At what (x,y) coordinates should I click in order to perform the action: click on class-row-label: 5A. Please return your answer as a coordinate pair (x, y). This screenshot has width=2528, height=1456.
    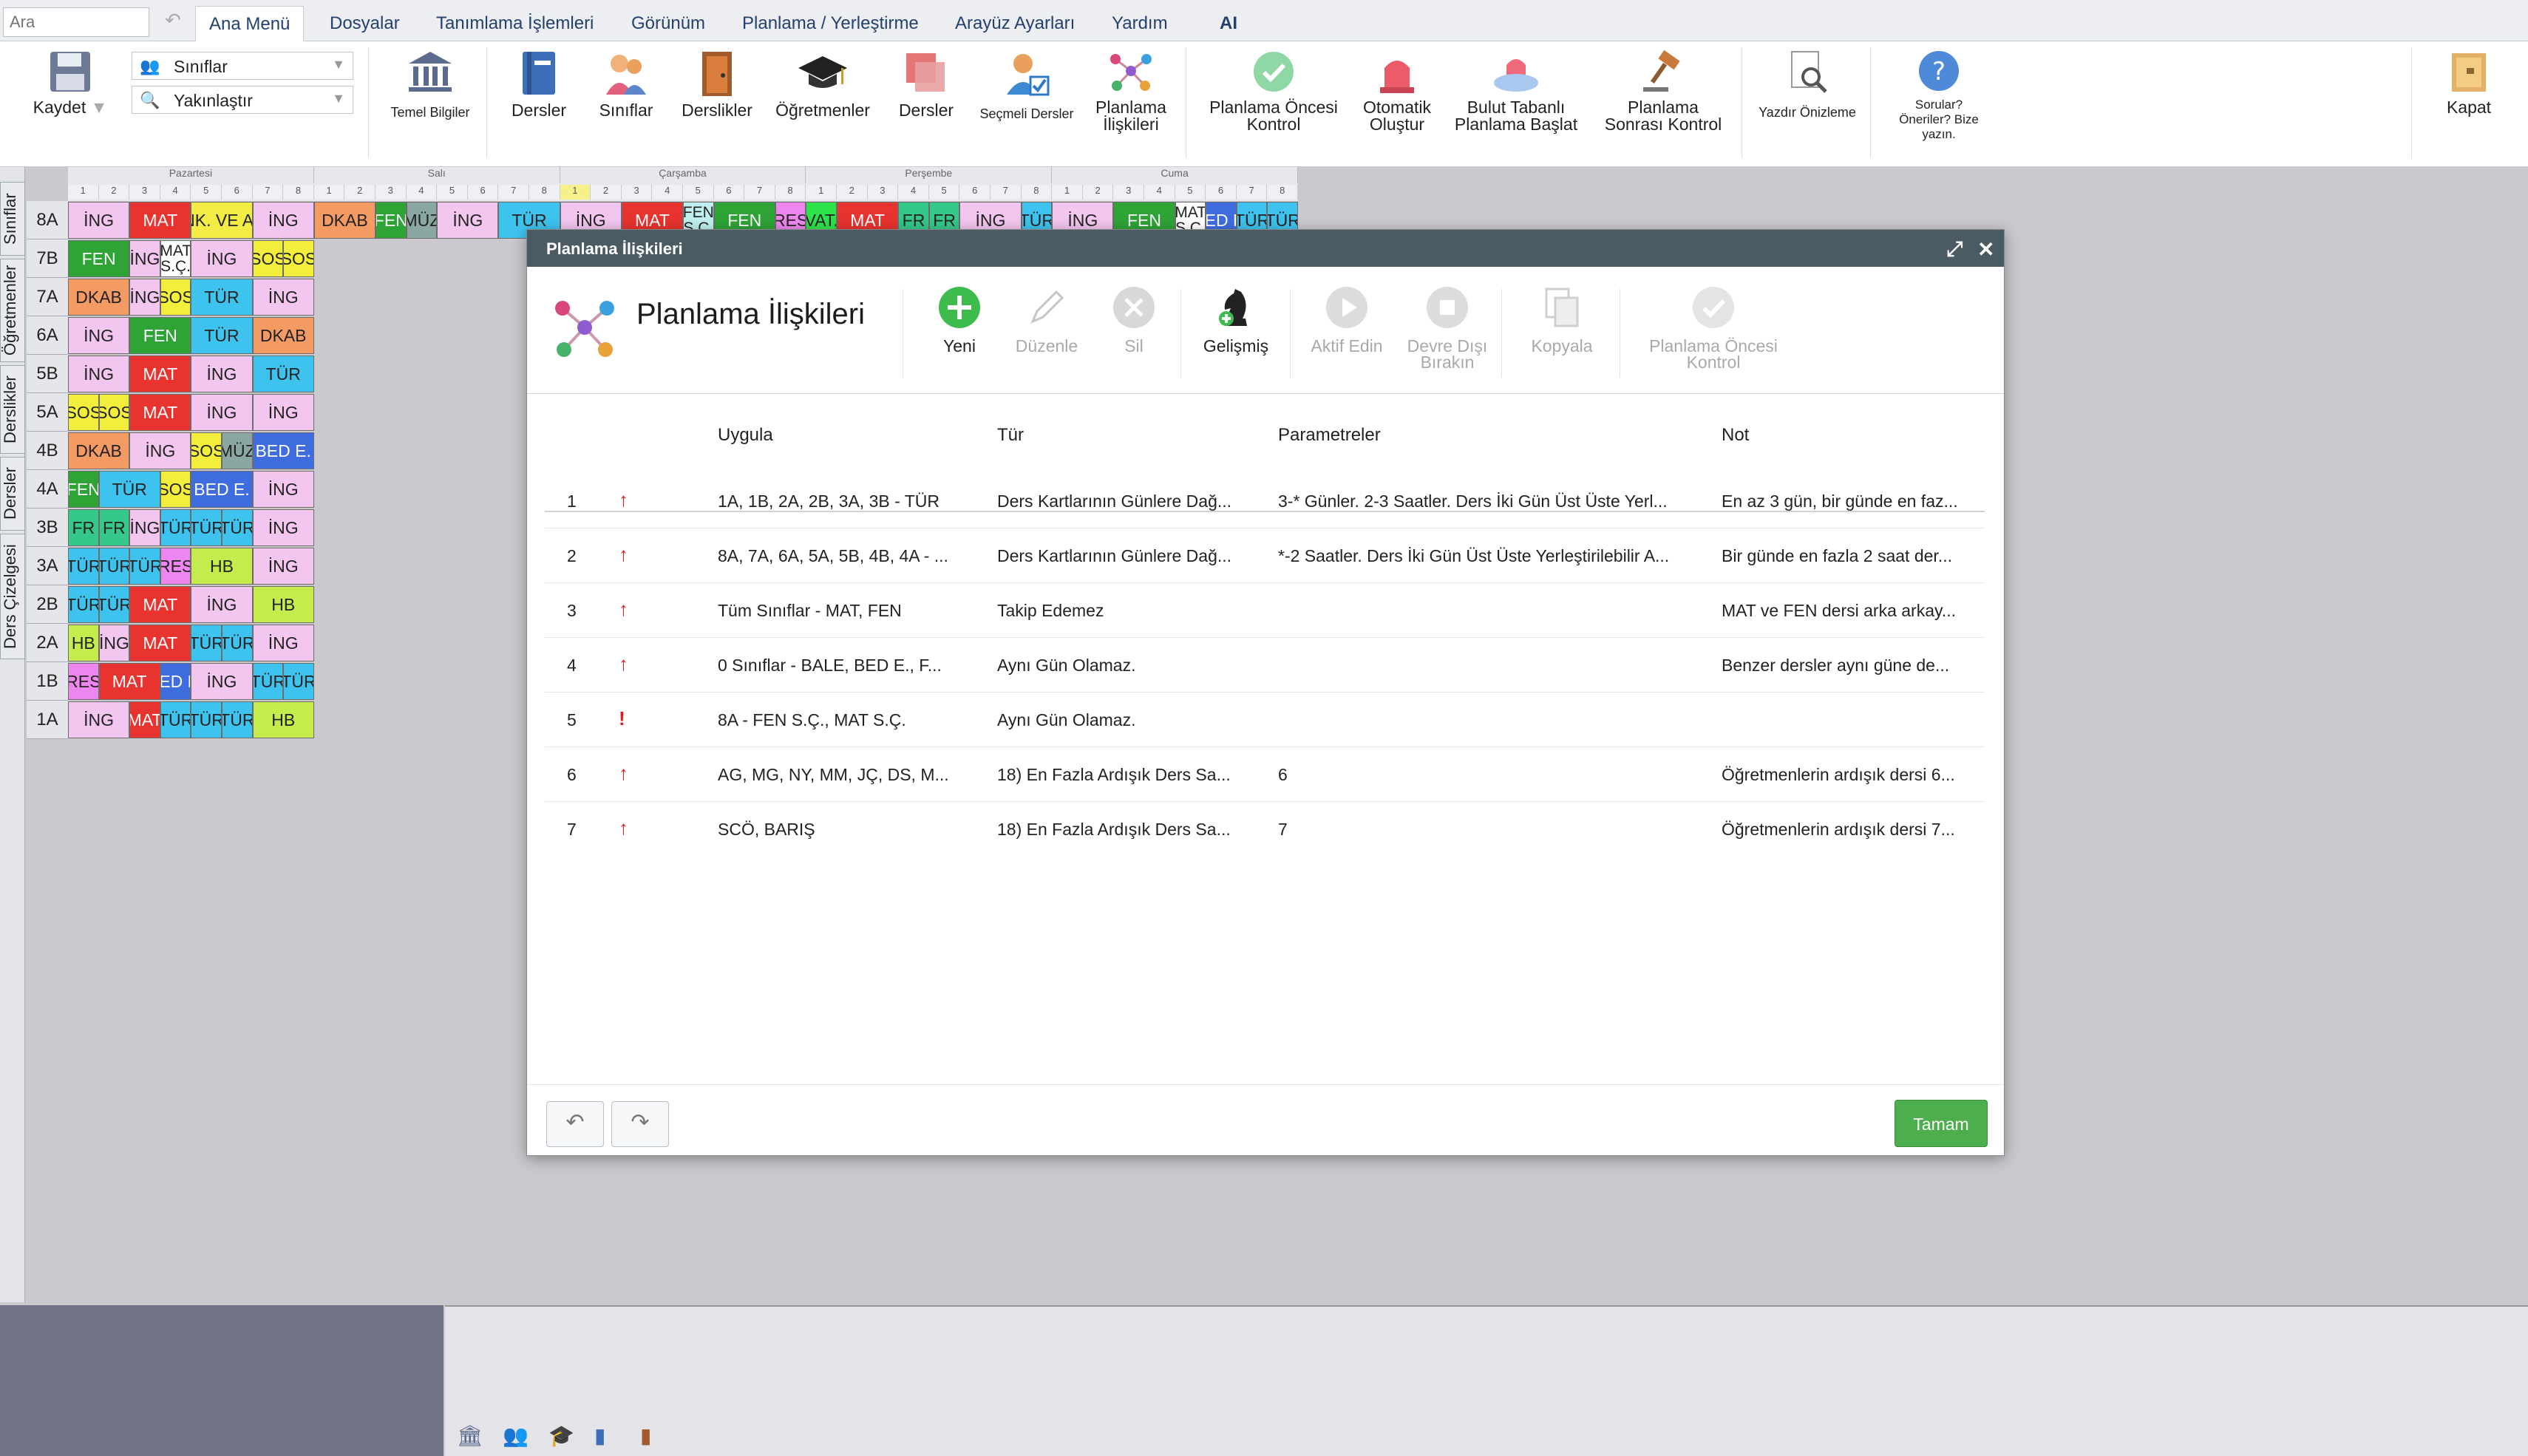
    Looking at the image, I should click on (48, 412).